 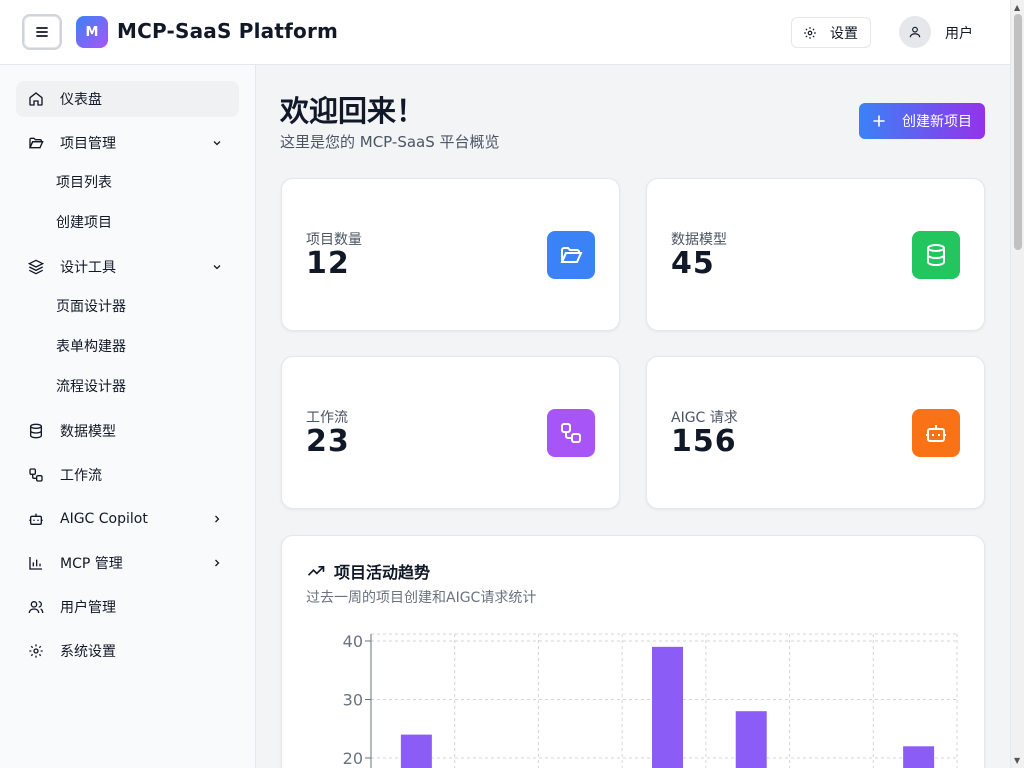 What do you see at coordinates (81, 476) in the screenshot?
I see `sidebar-item-label: 工作流` at bounding box center [81, 476].